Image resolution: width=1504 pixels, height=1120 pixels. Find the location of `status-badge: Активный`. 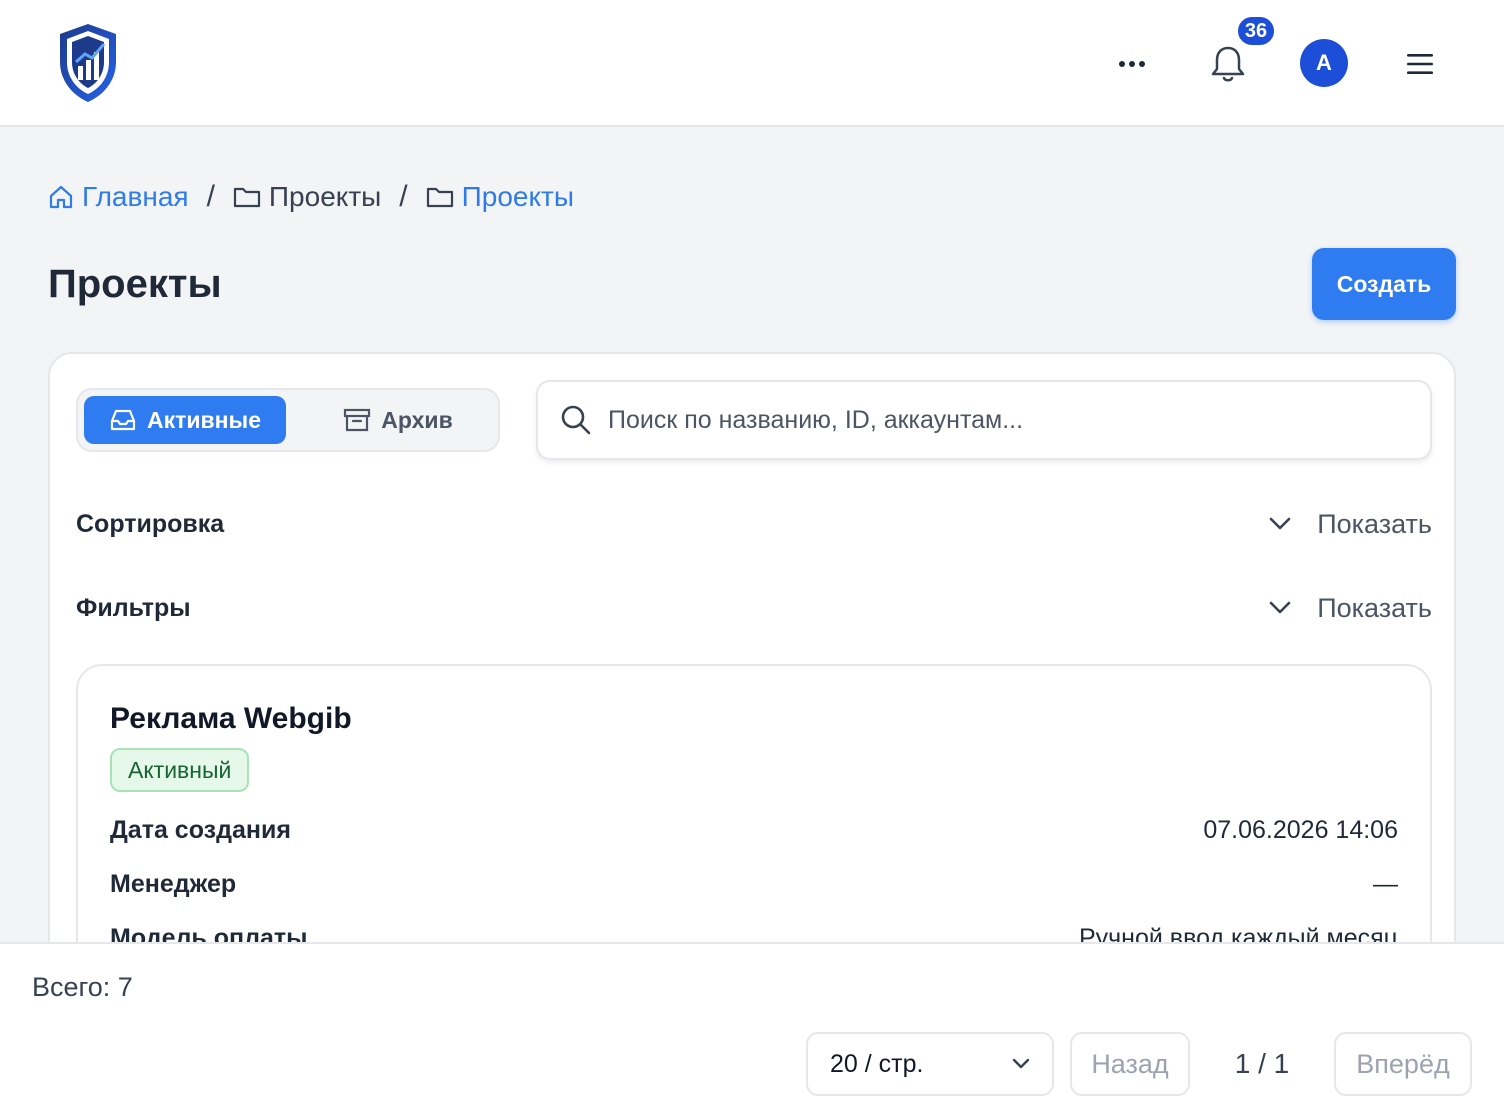

status-badge: Активный is located at coordinates (180, 770).